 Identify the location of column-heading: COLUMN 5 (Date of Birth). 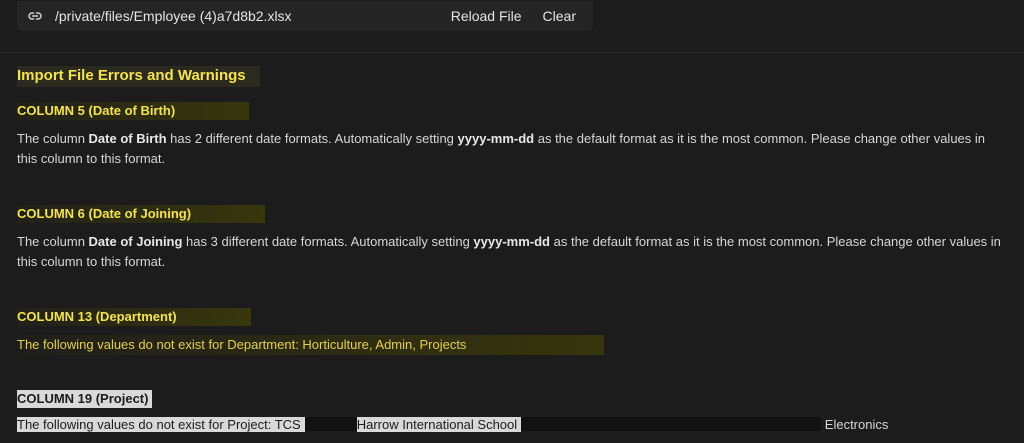
(133, 111).